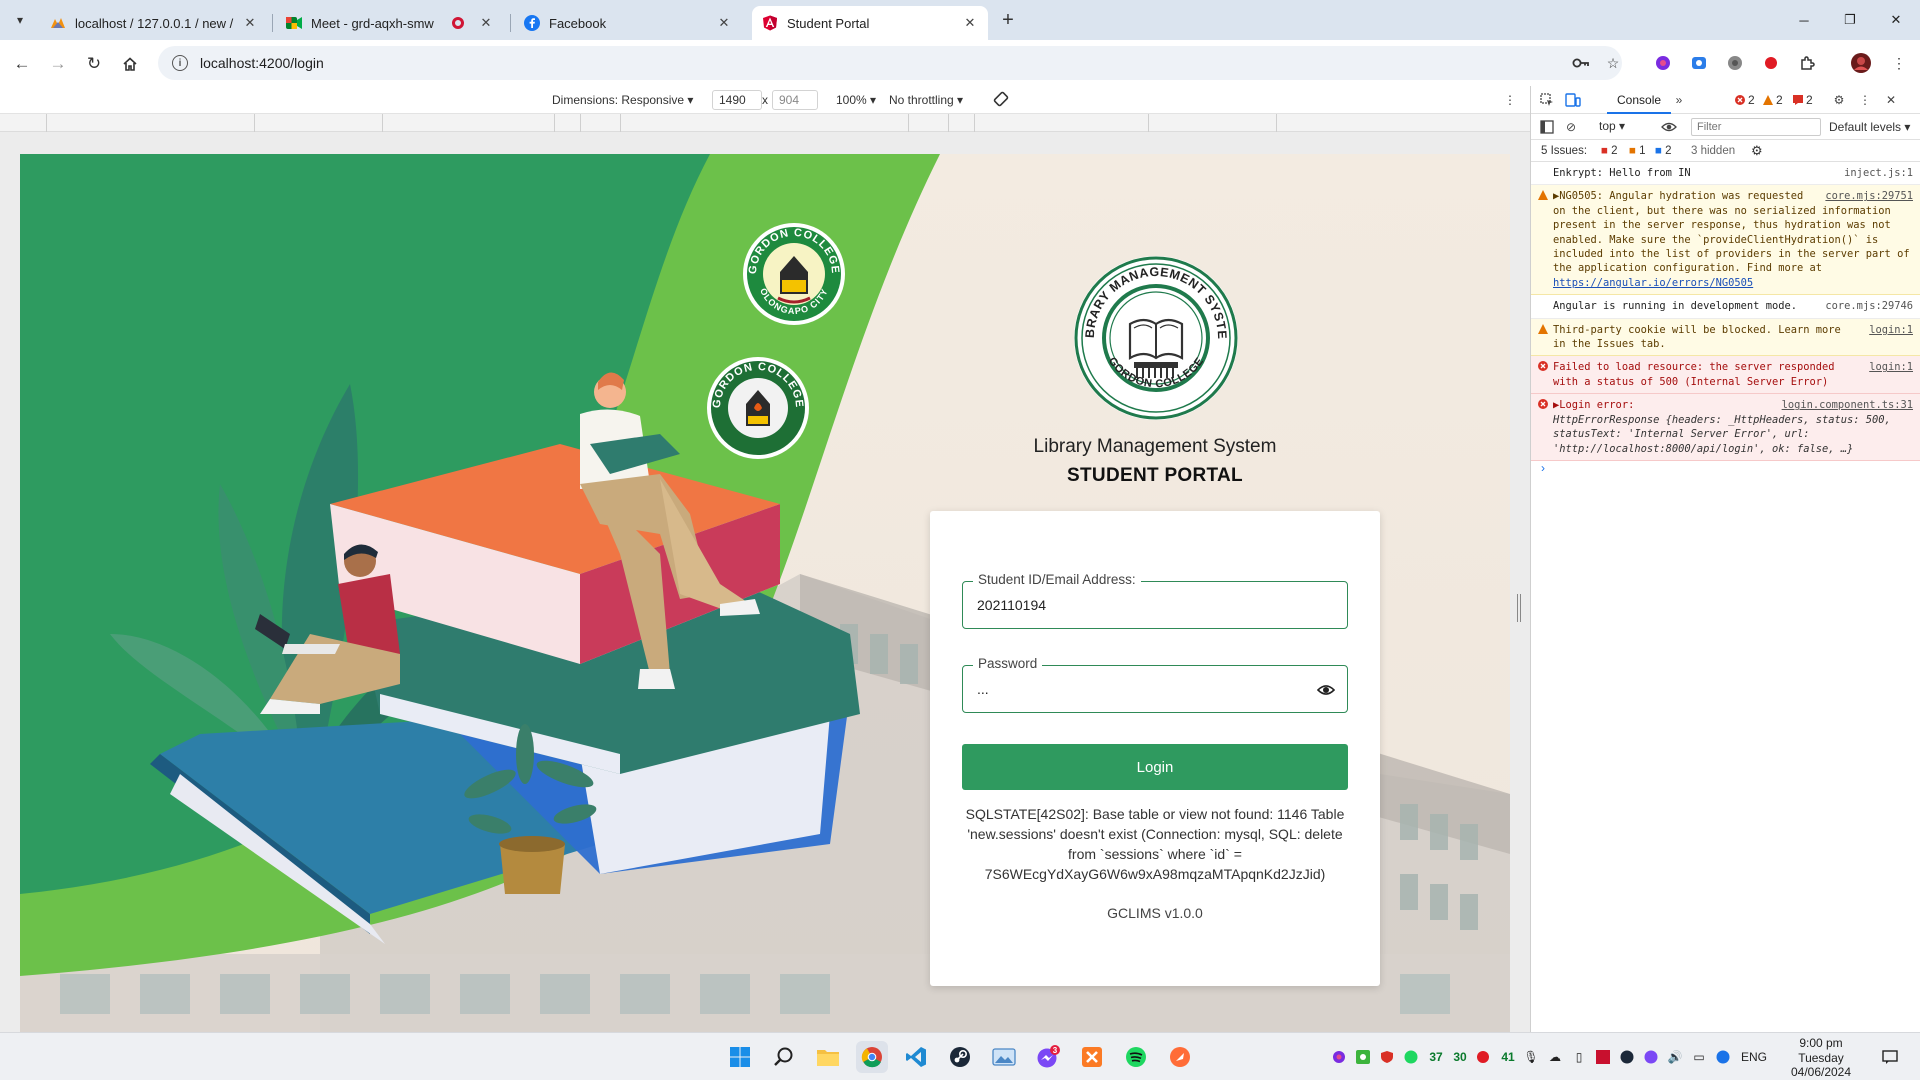 This screenshot has width=1920, height=1080. I want to click on tray-temperature-disk: 41, so click(1508, 1057).